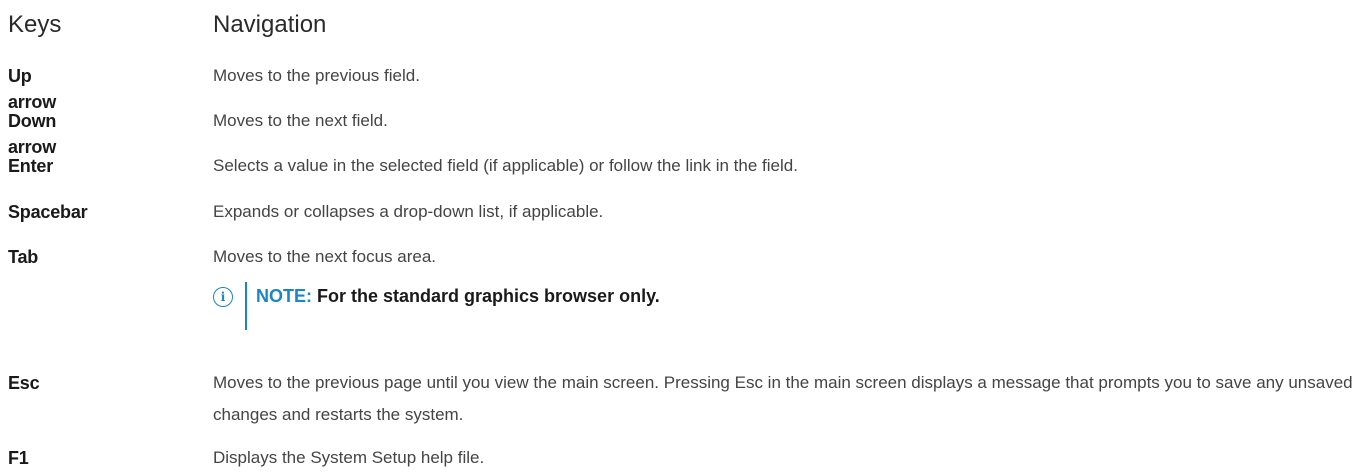  I want to click on key-description: Moves to the next field., so click(300, 120).